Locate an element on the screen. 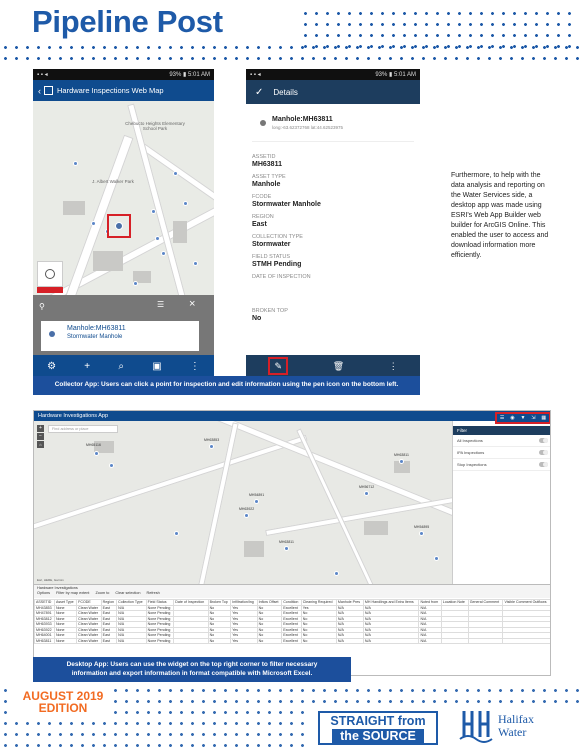 This screenshot has width=584, height=755. column-header: Broken Top is located at coordinates (219, 602).